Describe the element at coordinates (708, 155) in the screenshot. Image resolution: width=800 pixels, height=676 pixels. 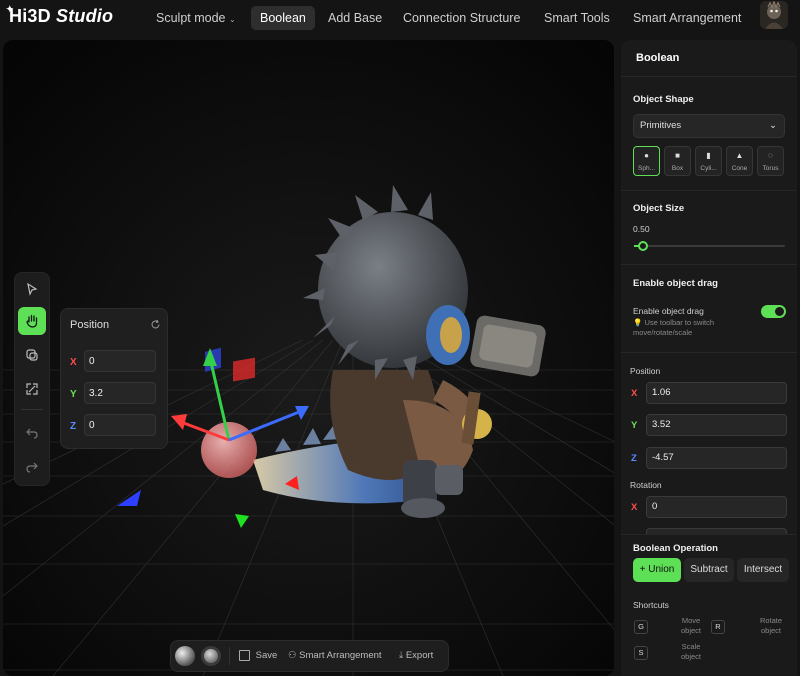
I see `cylinder-icon: ▮` at that location.